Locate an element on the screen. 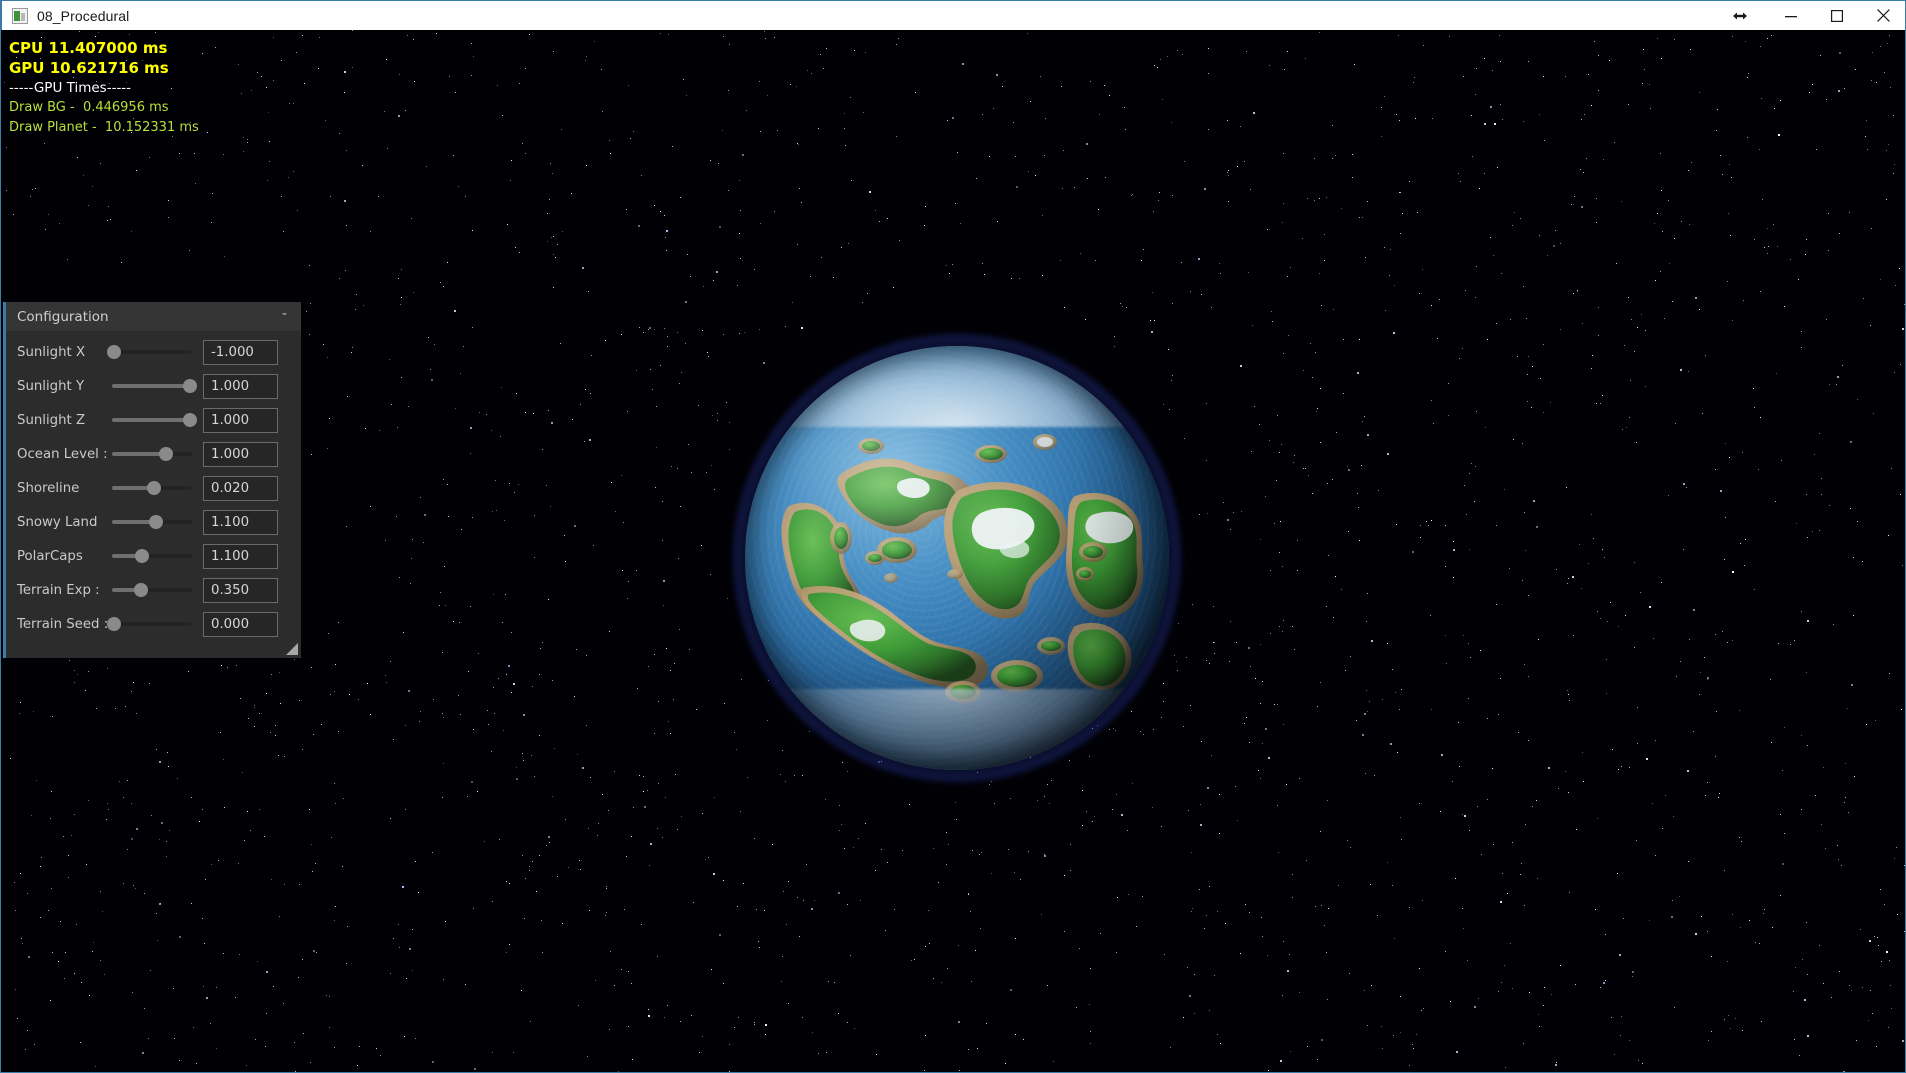 This screenshot has height=1073, width=1906. app-window-icon is located at coordinates (20, 15).